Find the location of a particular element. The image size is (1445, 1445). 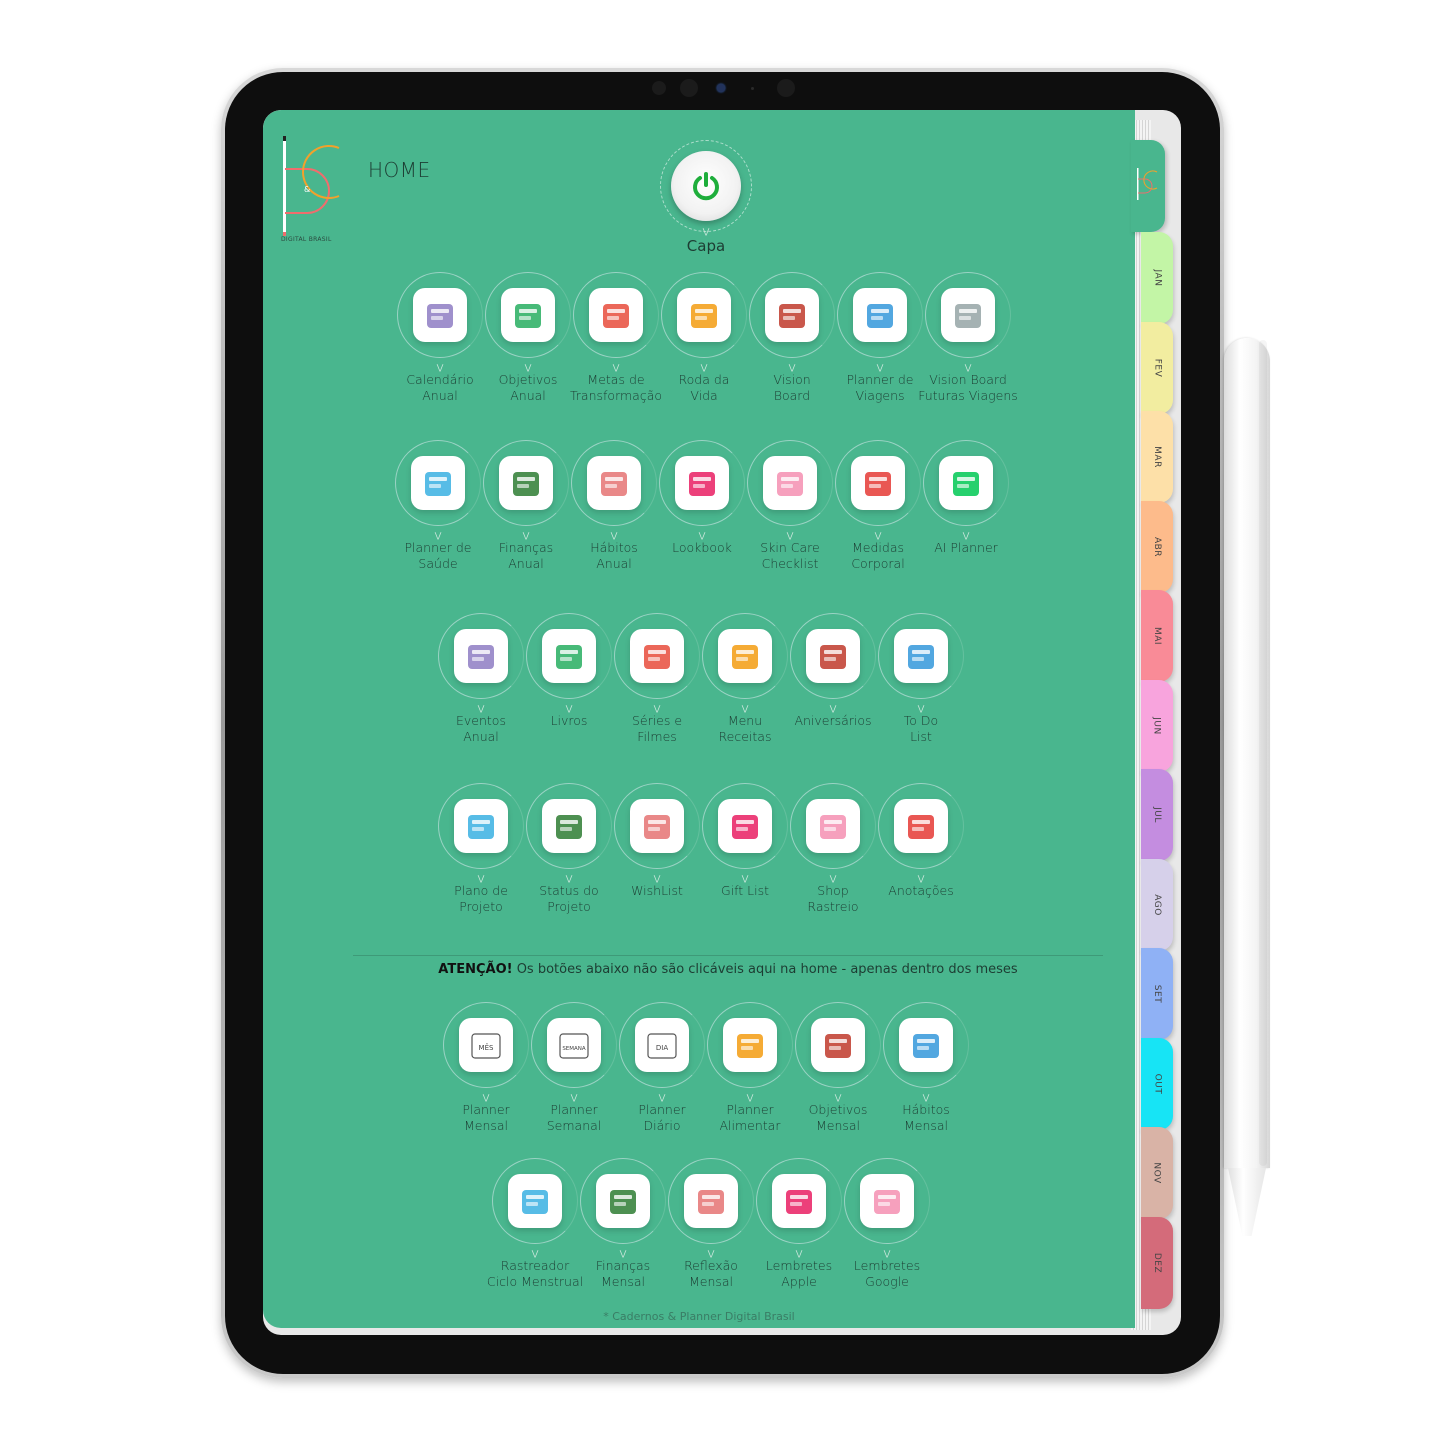

month-tab-label: NOV is located at coordinates (1156, 1173).